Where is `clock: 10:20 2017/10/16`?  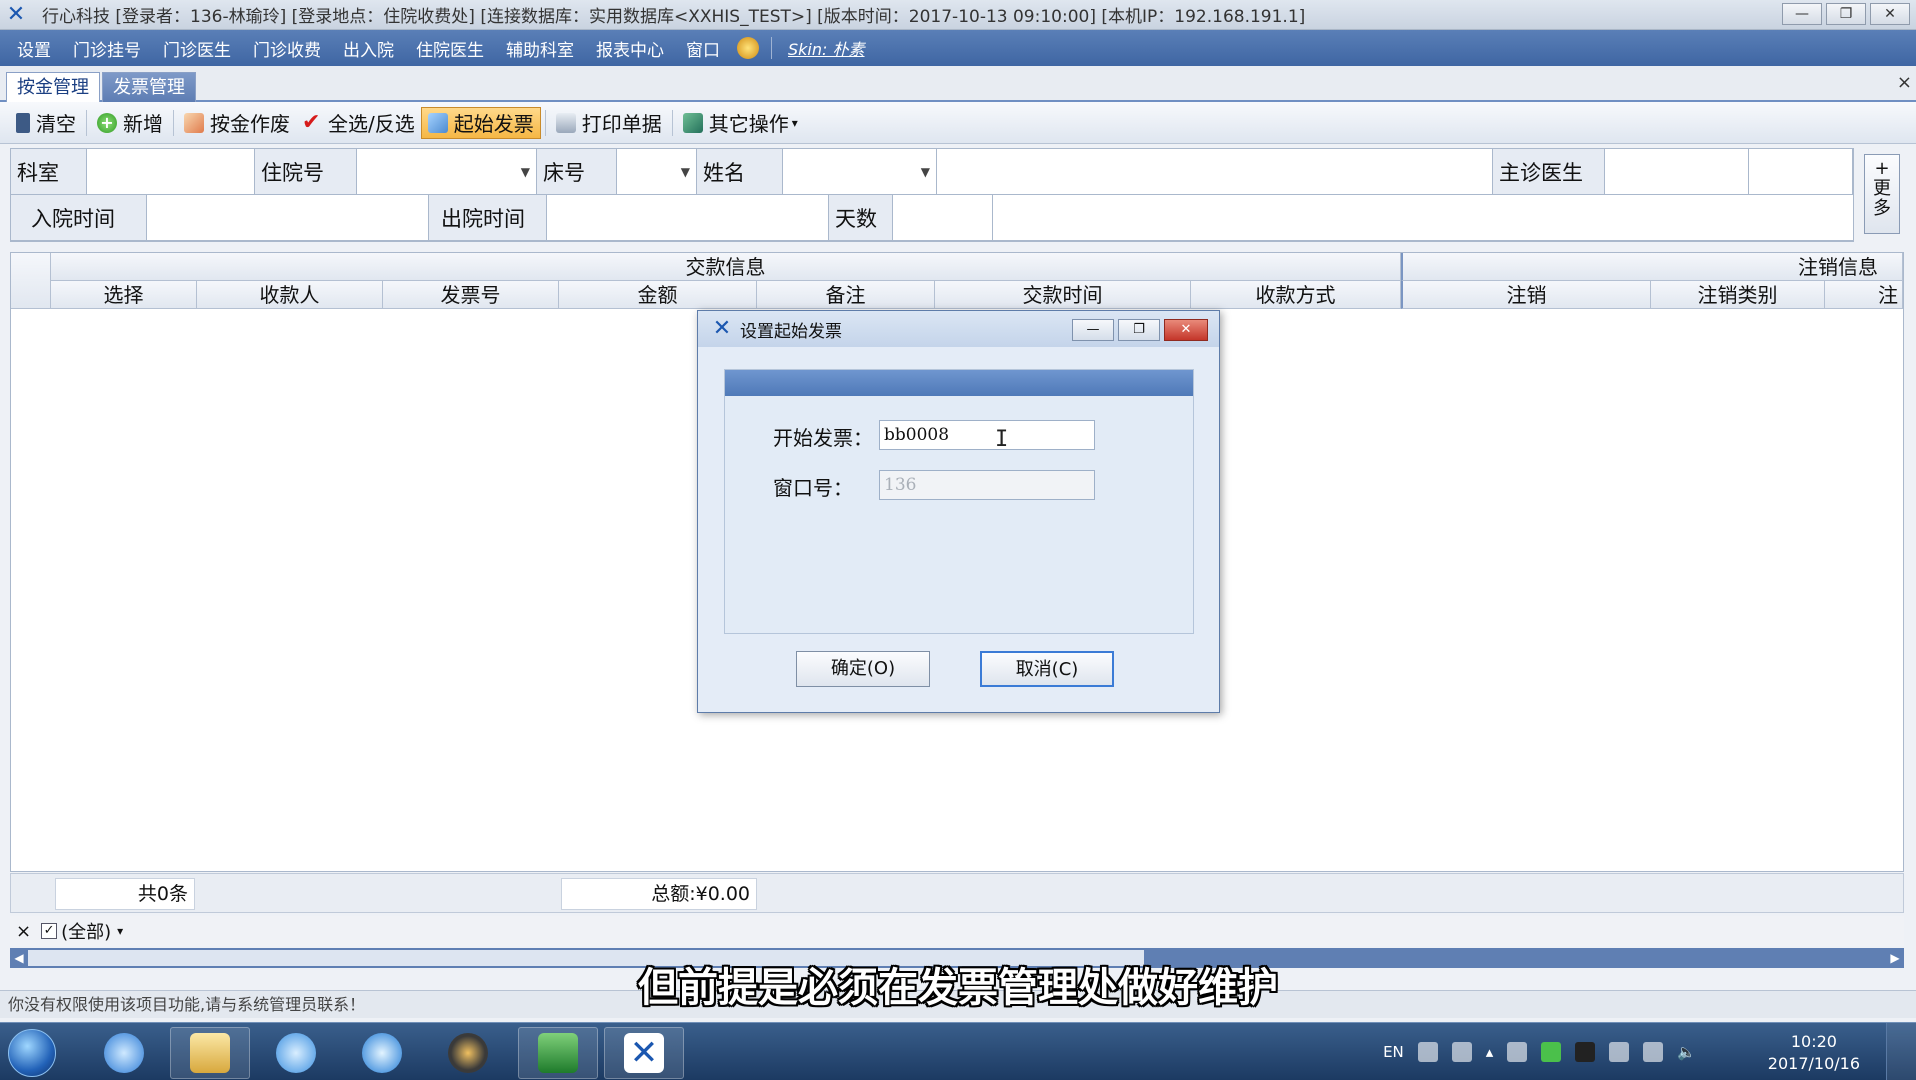
clock: 10:20 2017/10/16 is located at coordinates (1814, 1053).